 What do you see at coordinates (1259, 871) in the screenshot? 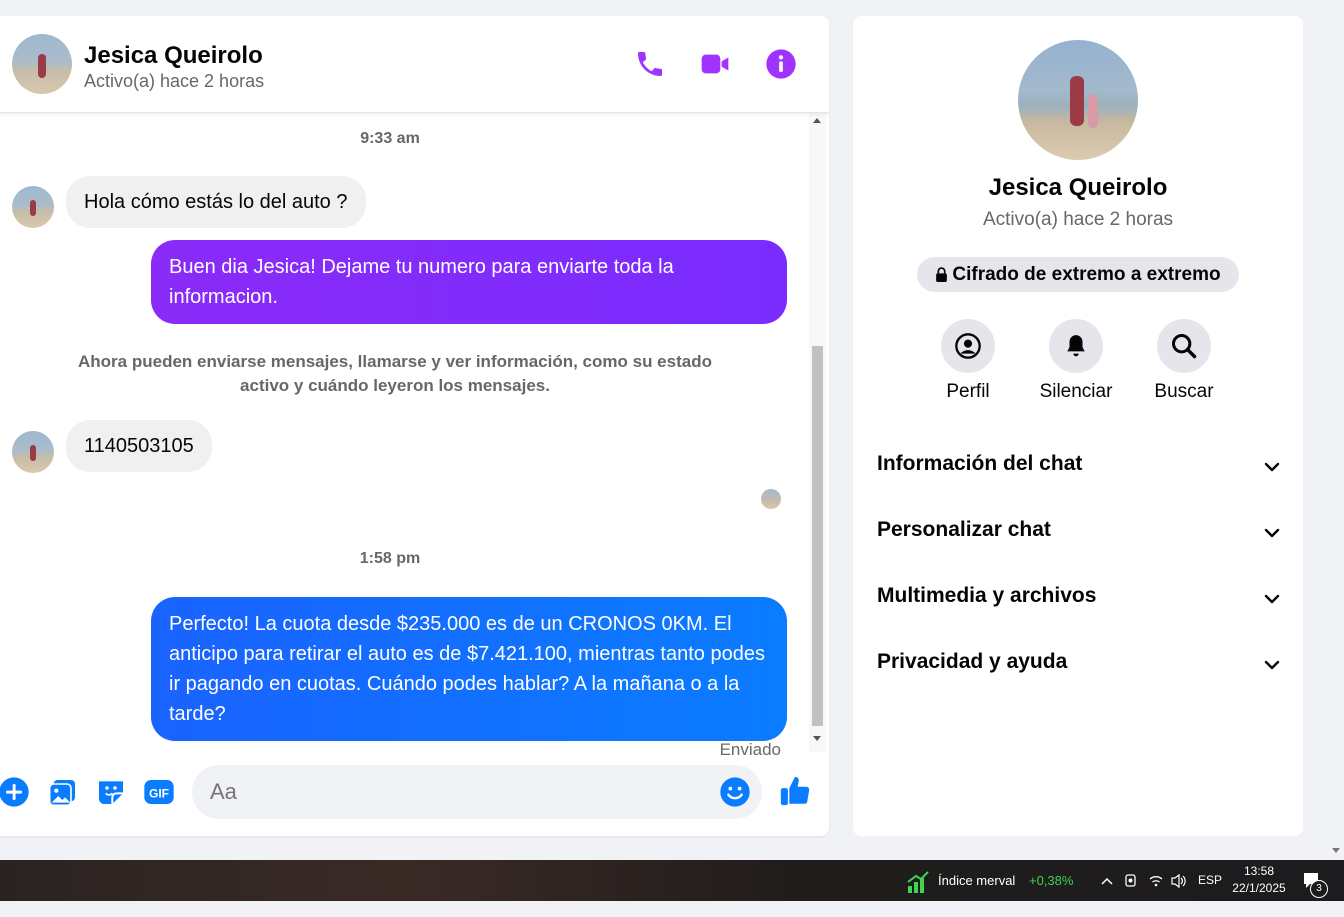
I see `clock-time: 13:58` at bounding box center [1259, 871].